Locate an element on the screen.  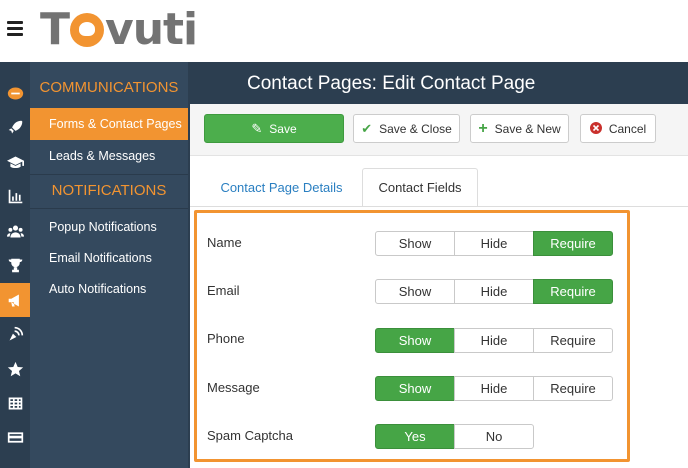
tovuti-logo: Tvuti is located at coordinates (119, 29).